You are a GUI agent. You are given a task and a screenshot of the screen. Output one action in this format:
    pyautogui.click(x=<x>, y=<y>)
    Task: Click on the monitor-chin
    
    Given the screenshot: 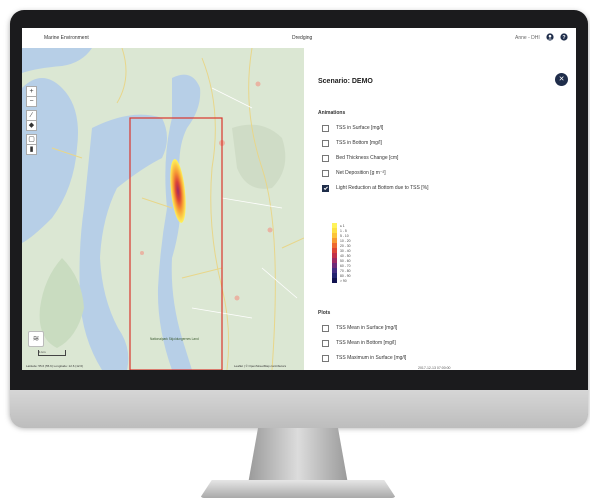 What is the action you would take?
    pyautogui.click(x=299, y=409)
    